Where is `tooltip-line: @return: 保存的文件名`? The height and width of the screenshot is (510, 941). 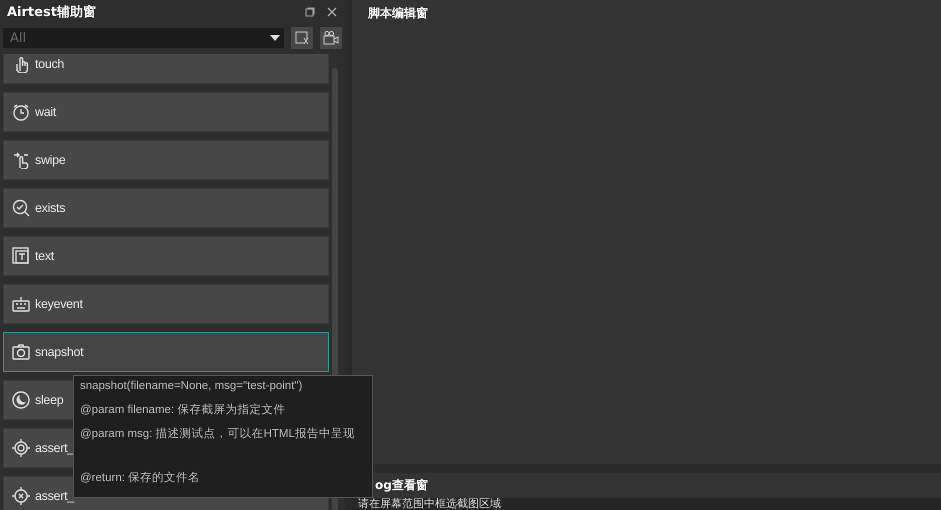
tooltip-line: @return: 保存的文件名 is located at coordinates (141, 478).